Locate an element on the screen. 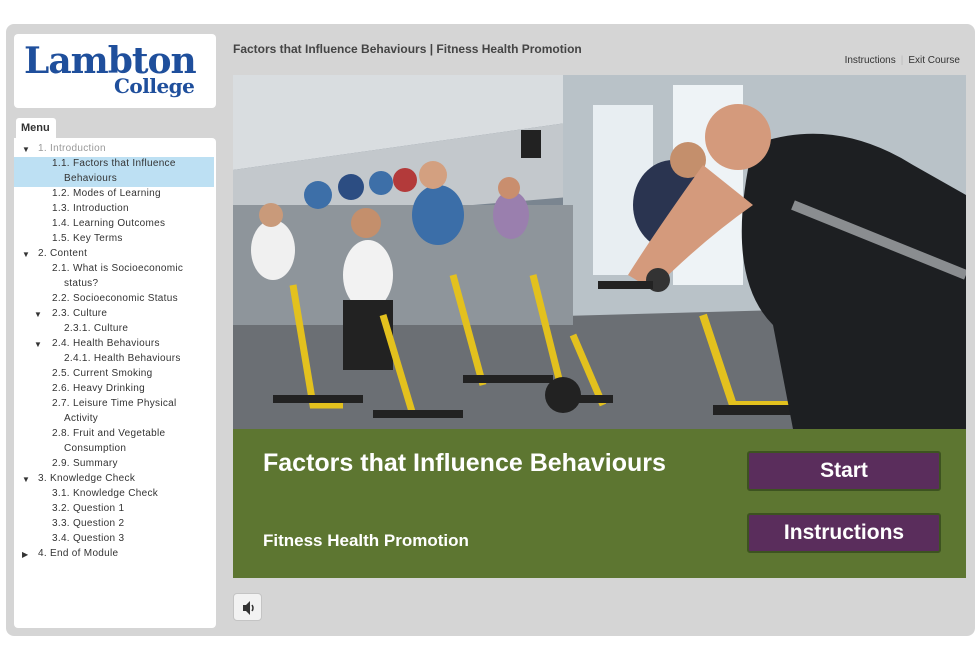 The height and width of the screenshot is (660, 980). menu-item-label: status? is located at coordinates (81, 283).